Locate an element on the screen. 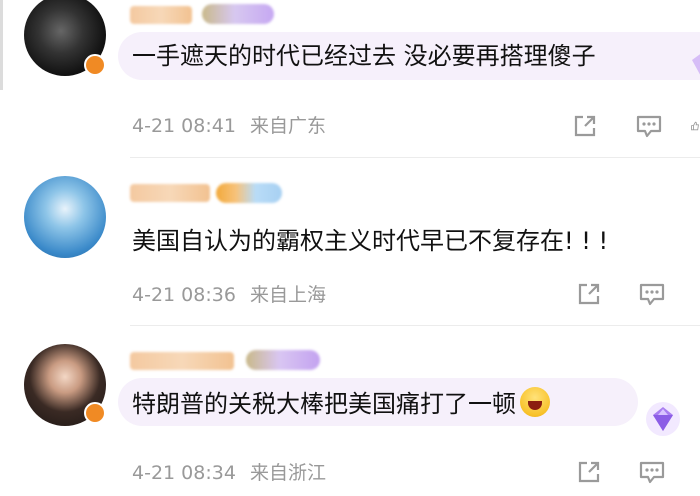 This screenshot has height=496, width=700. comment-time: 4-21 08:41 is located at coordinates (184, 126).